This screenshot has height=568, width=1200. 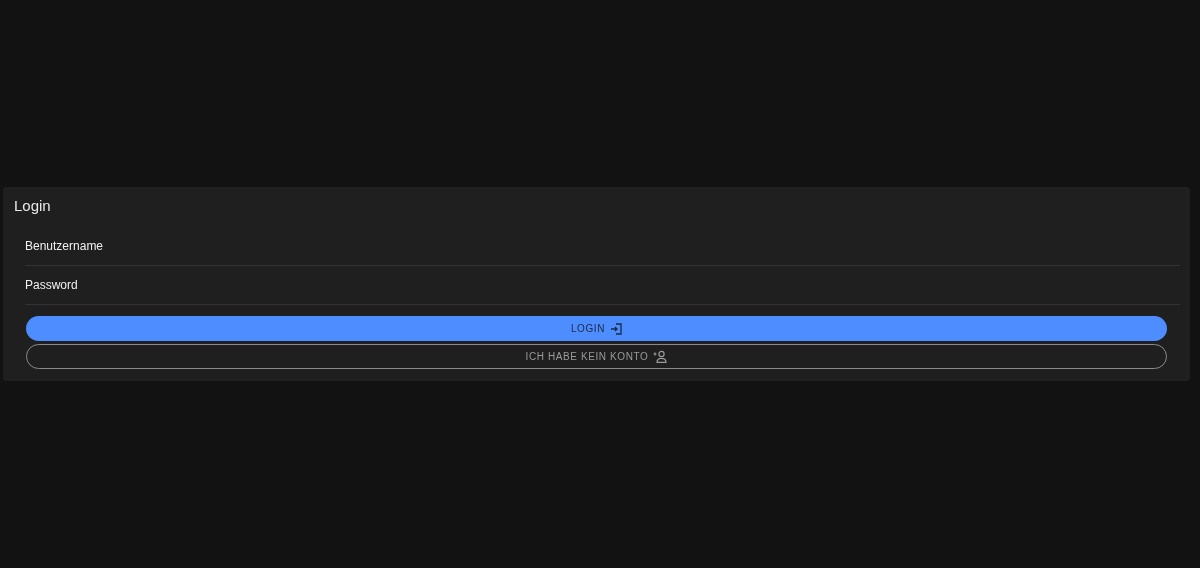 What do you see at coordinates (660, 356) in the screenshot?
I see `add-person-icon` at bounding box center [660, 356].